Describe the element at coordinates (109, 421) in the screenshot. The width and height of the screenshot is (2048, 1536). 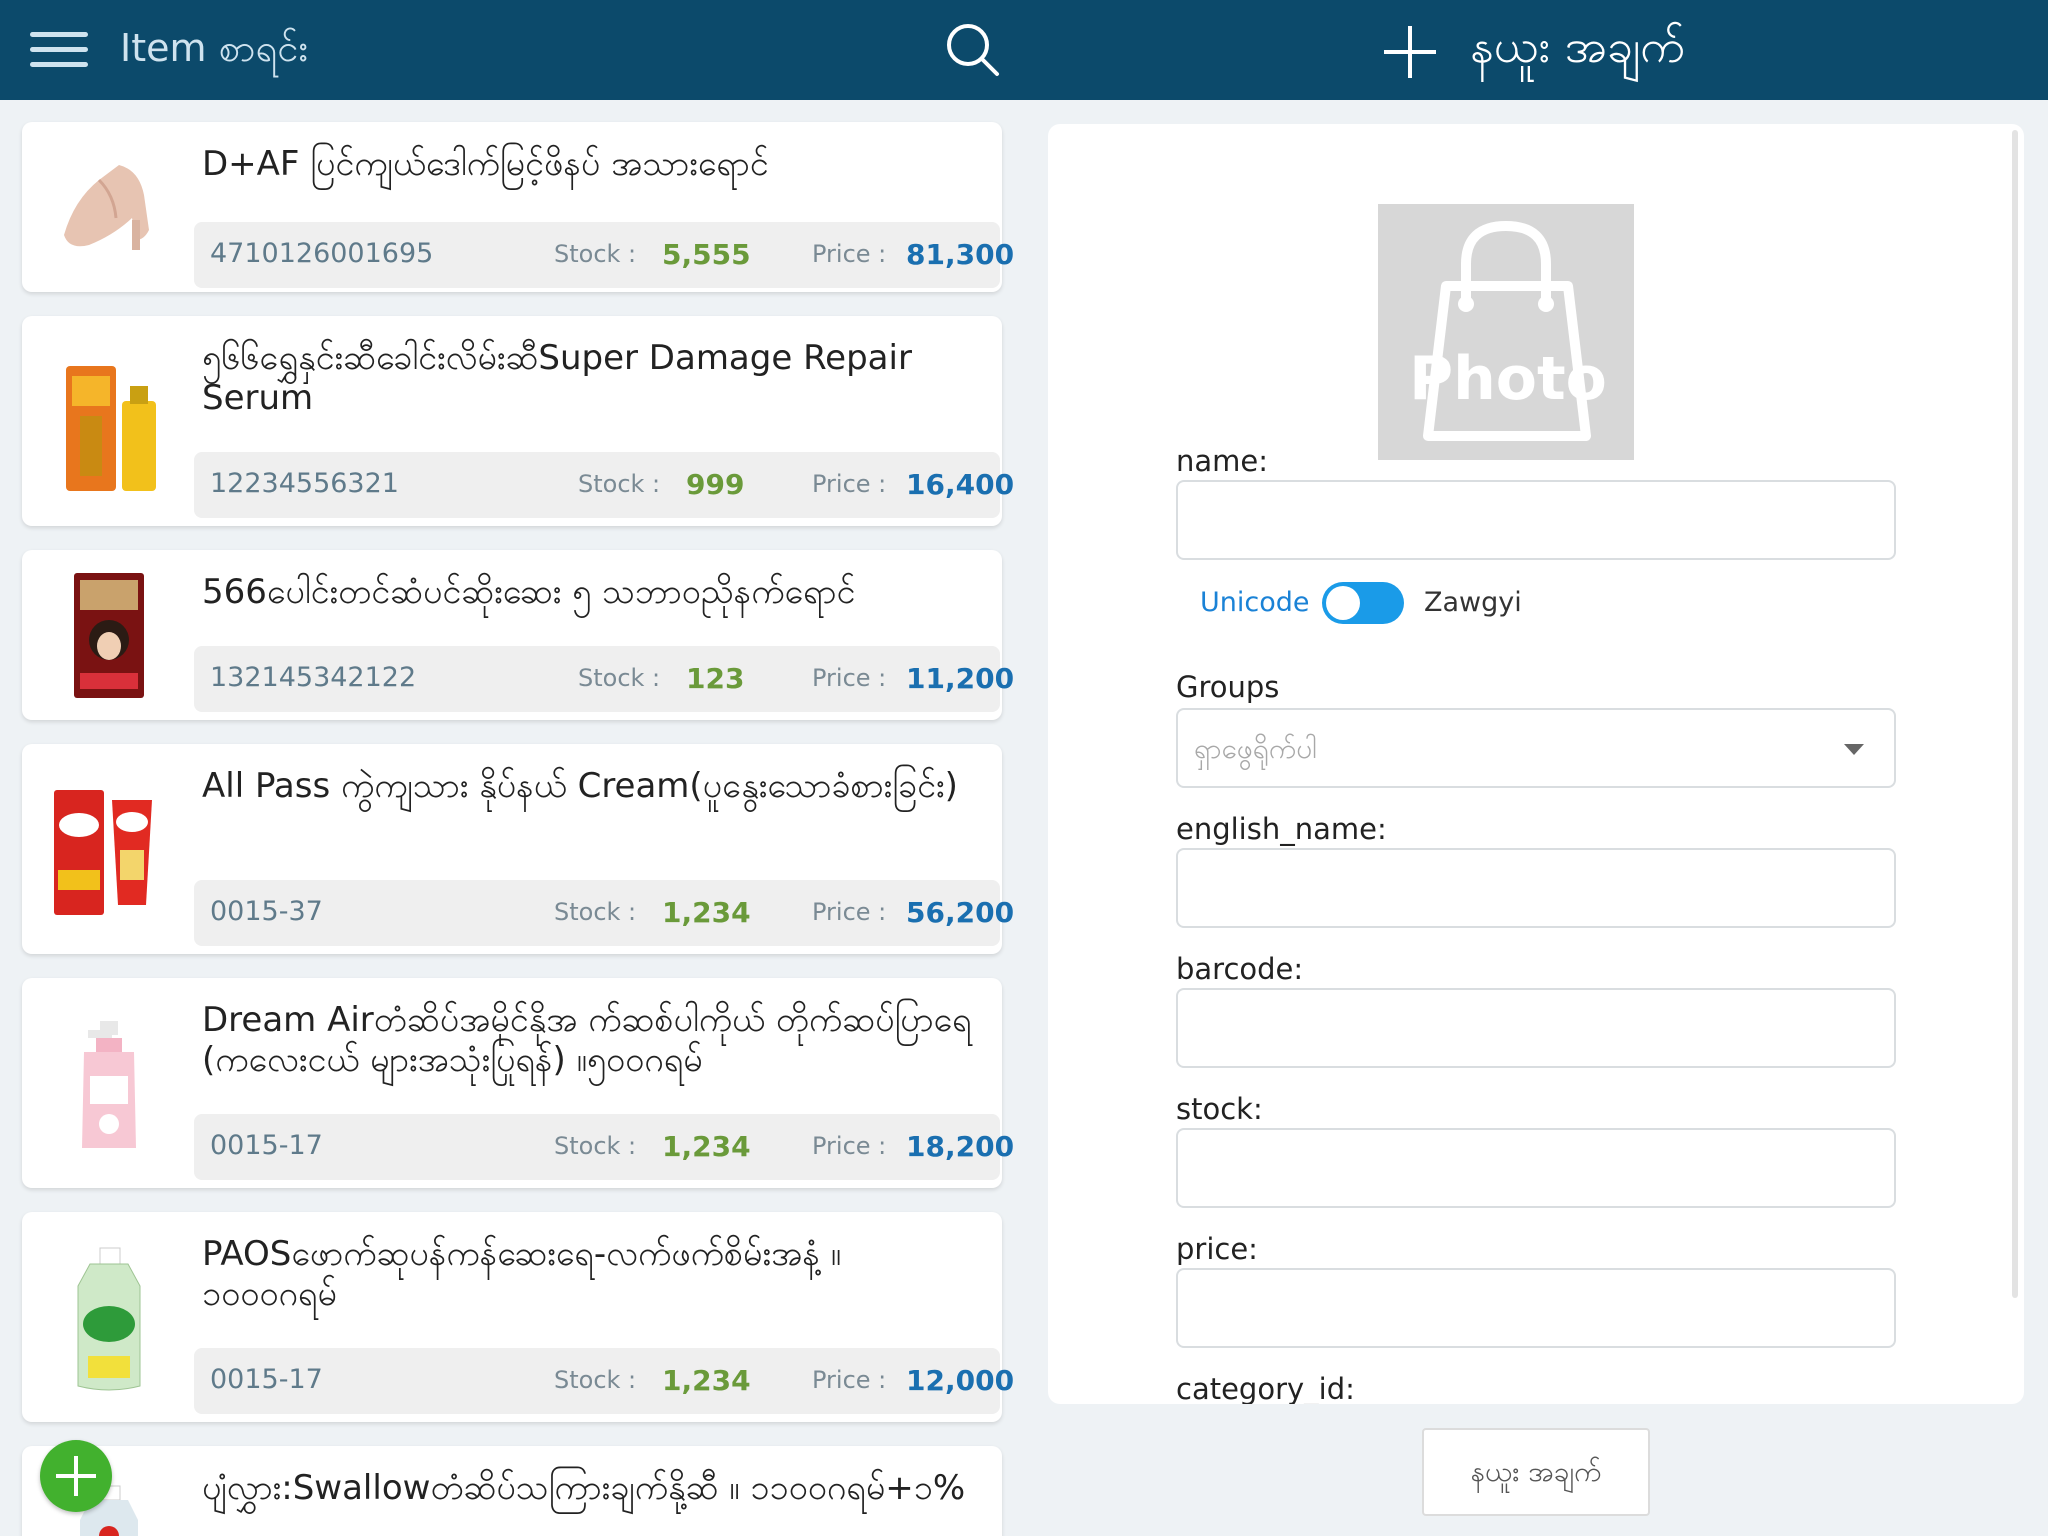
I see `hair-serum-box-and-bottle-image` at that location.